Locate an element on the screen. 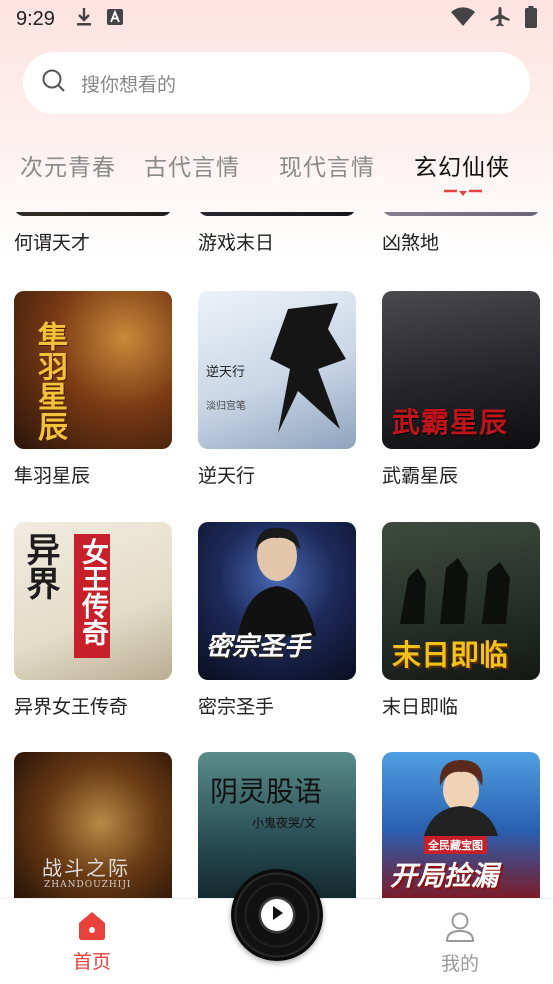 The image size is (553, 984). search-placeholder: 搜你想看的 is located at coordinates (129, 84).